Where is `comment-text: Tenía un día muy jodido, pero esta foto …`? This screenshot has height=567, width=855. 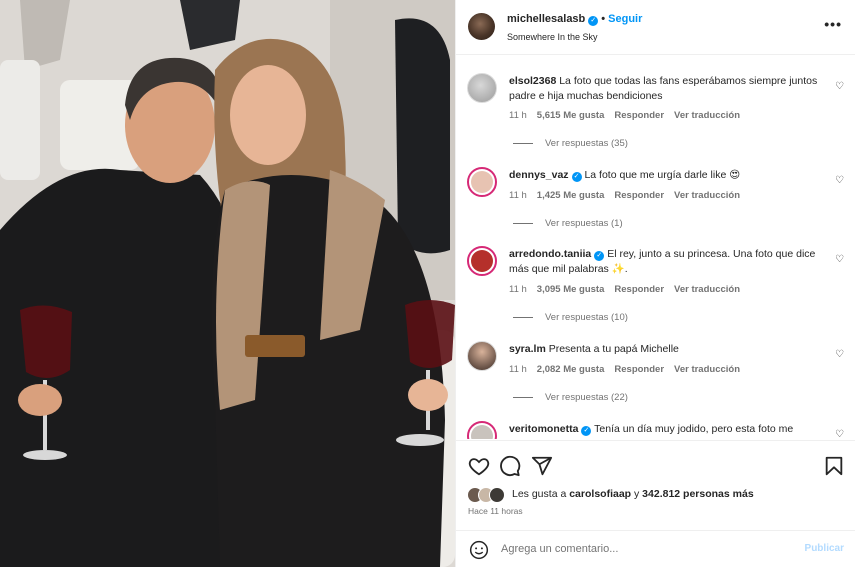 comment-text: Tenía un día muy jodido, pero esta foto … is located at coordinates (694, 429).